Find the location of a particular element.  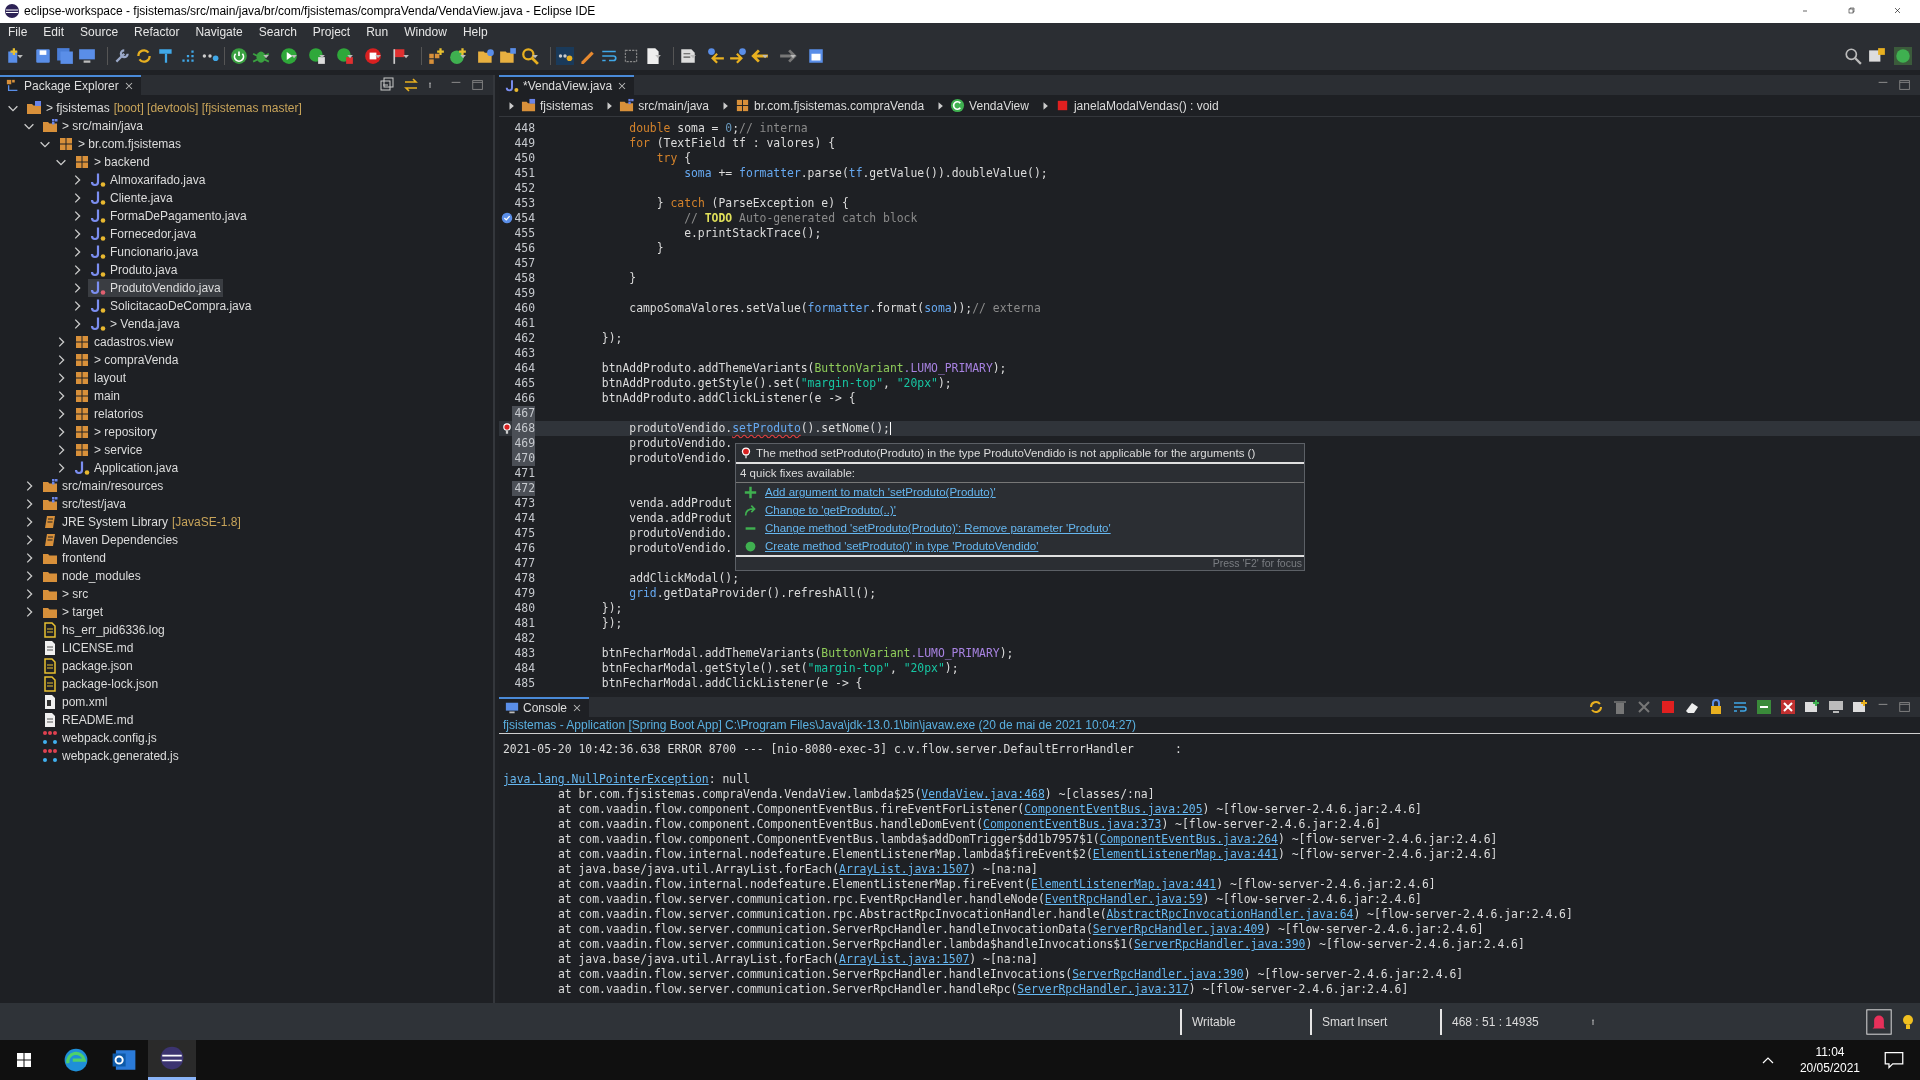

tree-item: > compraVenda is located at coordinates (126, 360).